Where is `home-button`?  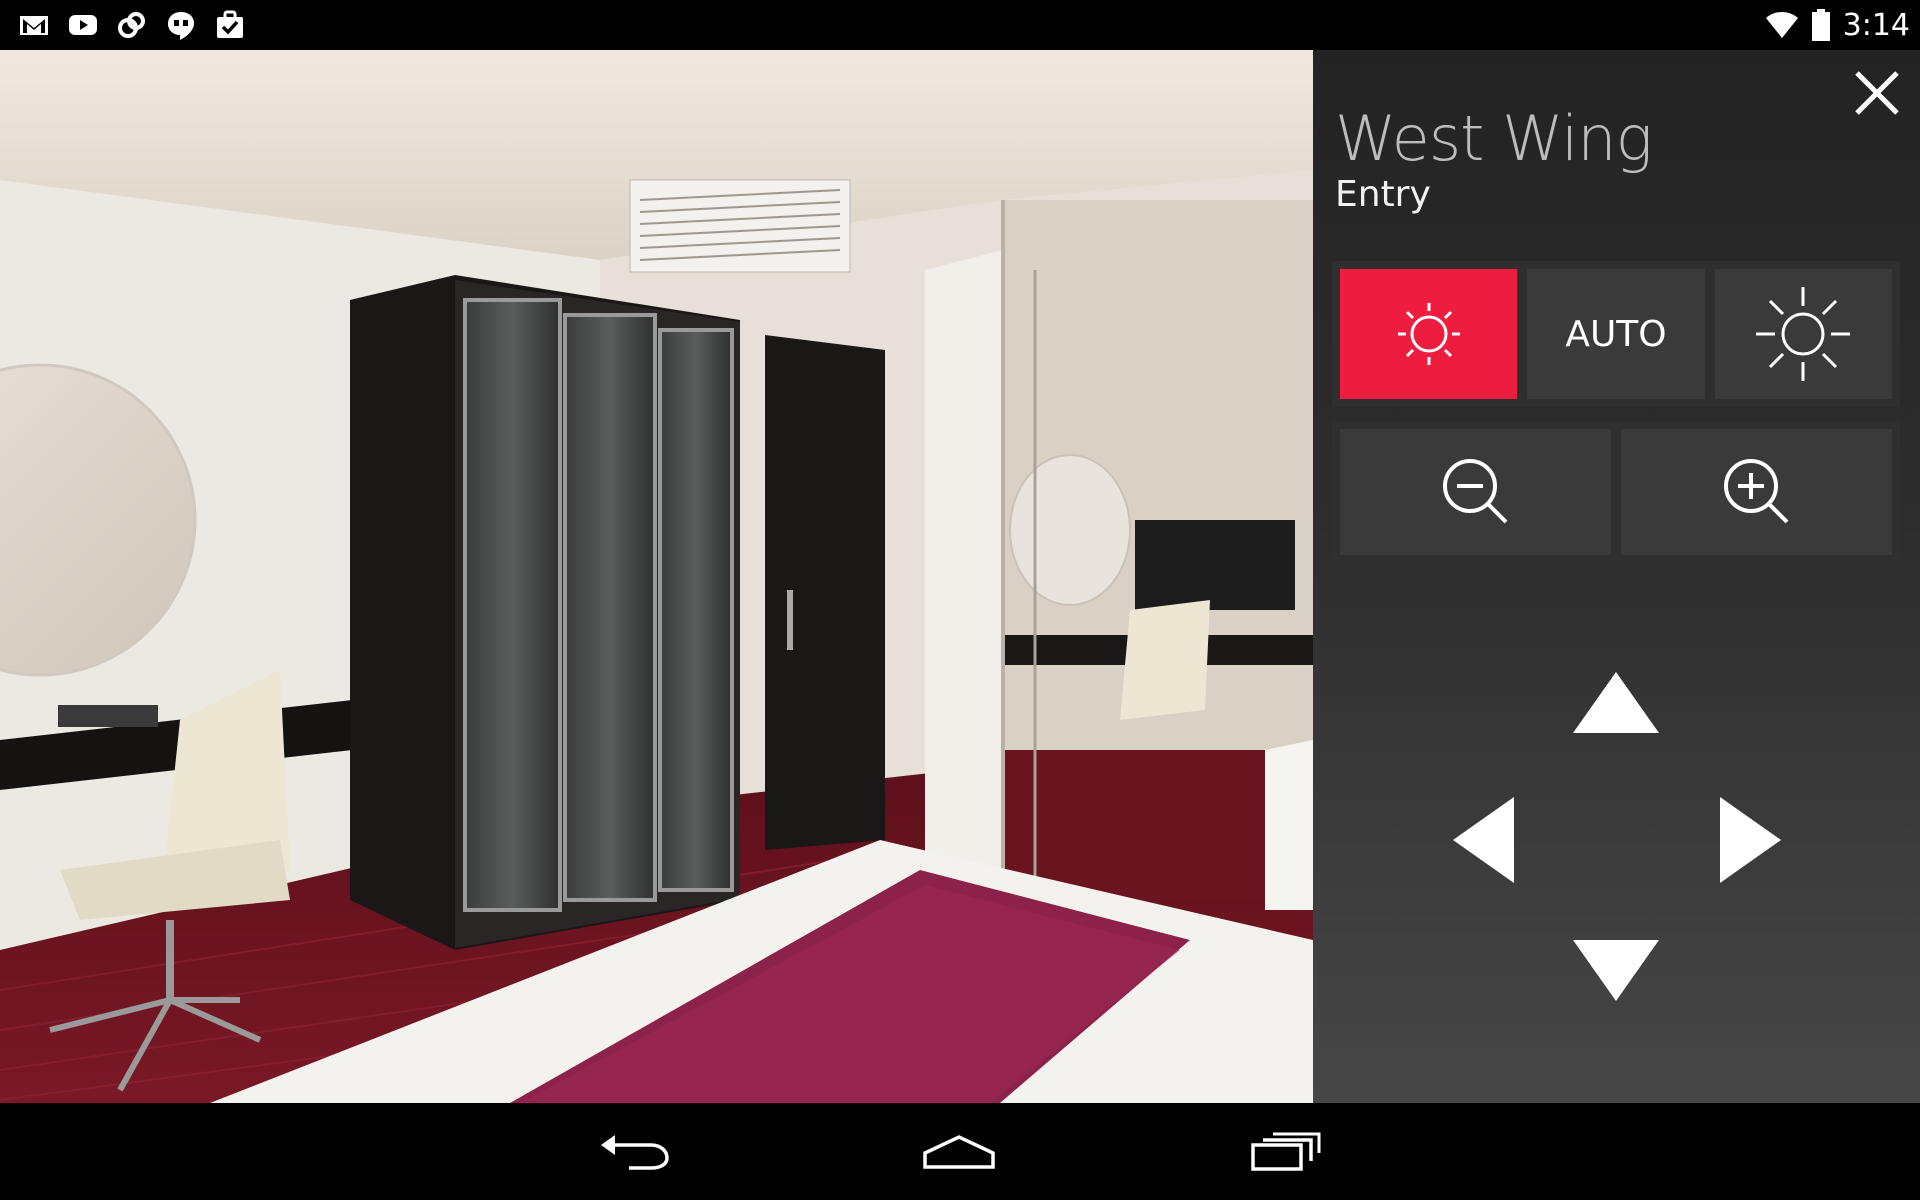 home-button is located at coordinates (959, 1151).